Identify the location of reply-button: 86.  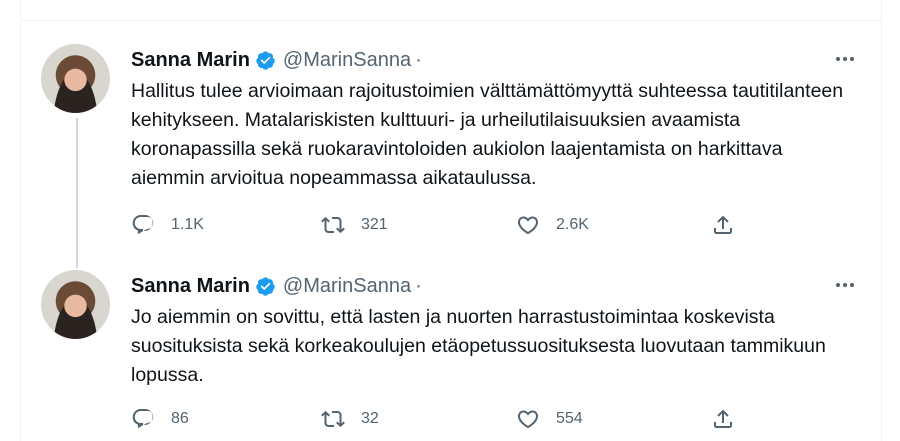
(160, 419).